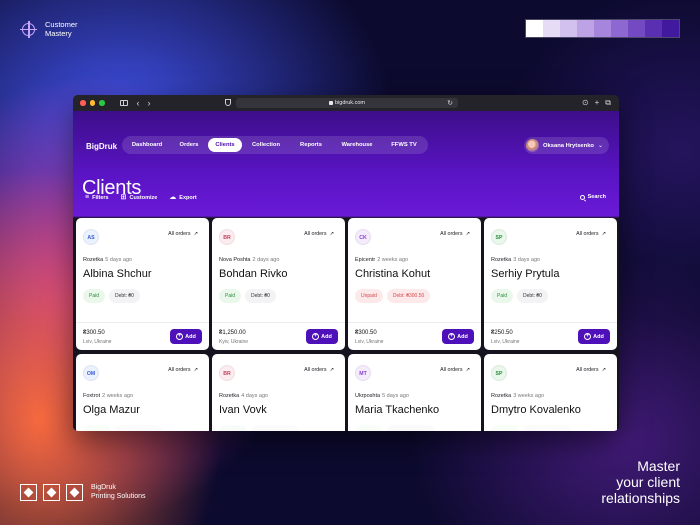 Image resolution: width=700 pixels, height=525 pixels. Describe the element at coordinates (139, 197) in the screenshot. I see `customize-button: ⊞ Customize` at that location.